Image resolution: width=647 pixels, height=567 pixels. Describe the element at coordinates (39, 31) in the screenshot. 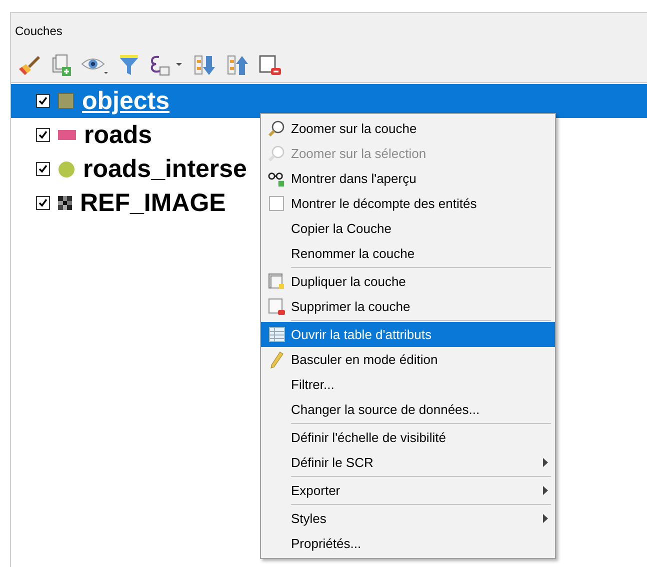

I see `panel-title: Couches` at that location.